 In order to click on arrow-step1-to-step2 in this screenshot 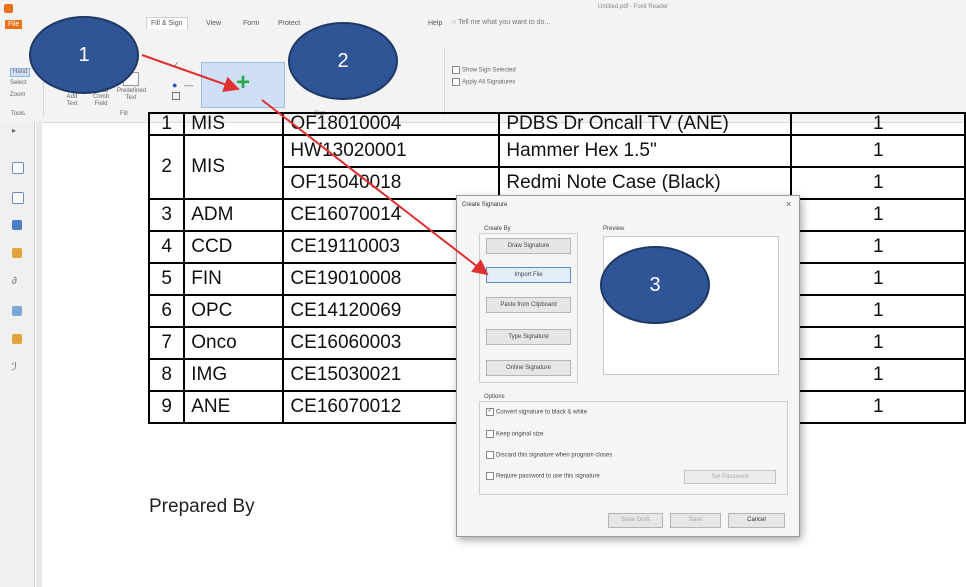, I will do `click(190, 73)`.